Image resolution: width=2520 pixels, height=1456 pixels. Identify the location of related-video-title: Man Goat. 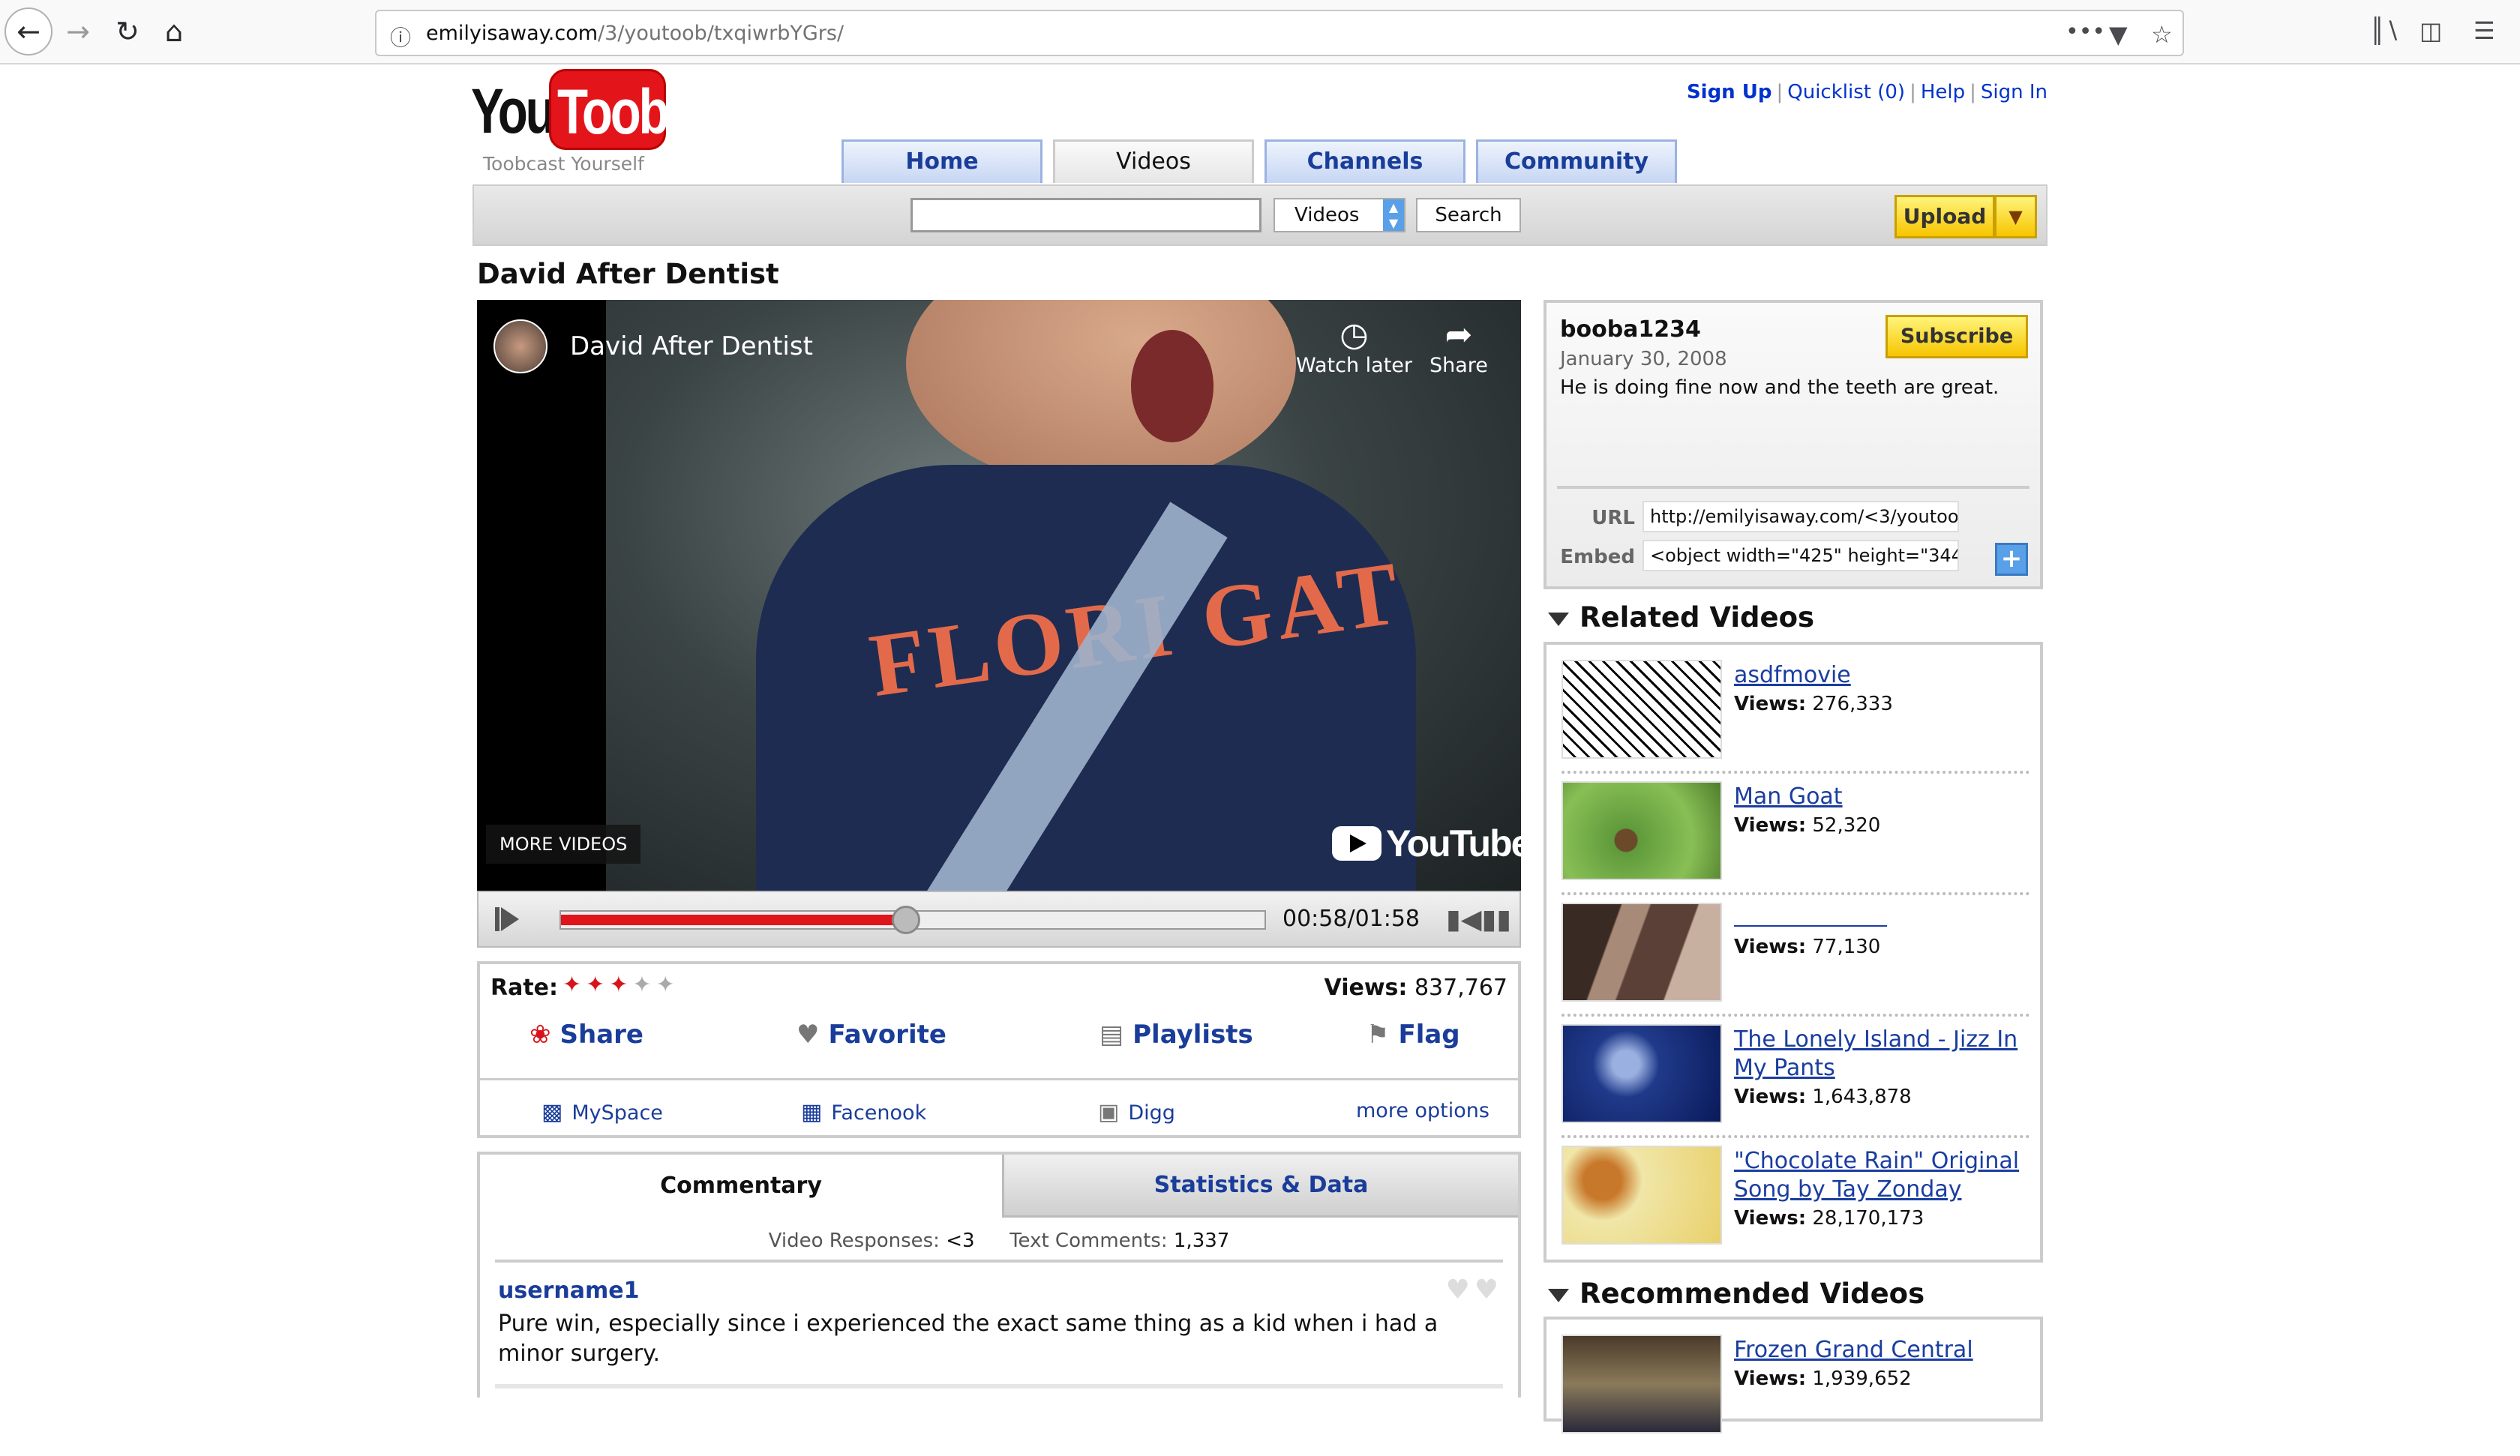
(1880, 797).